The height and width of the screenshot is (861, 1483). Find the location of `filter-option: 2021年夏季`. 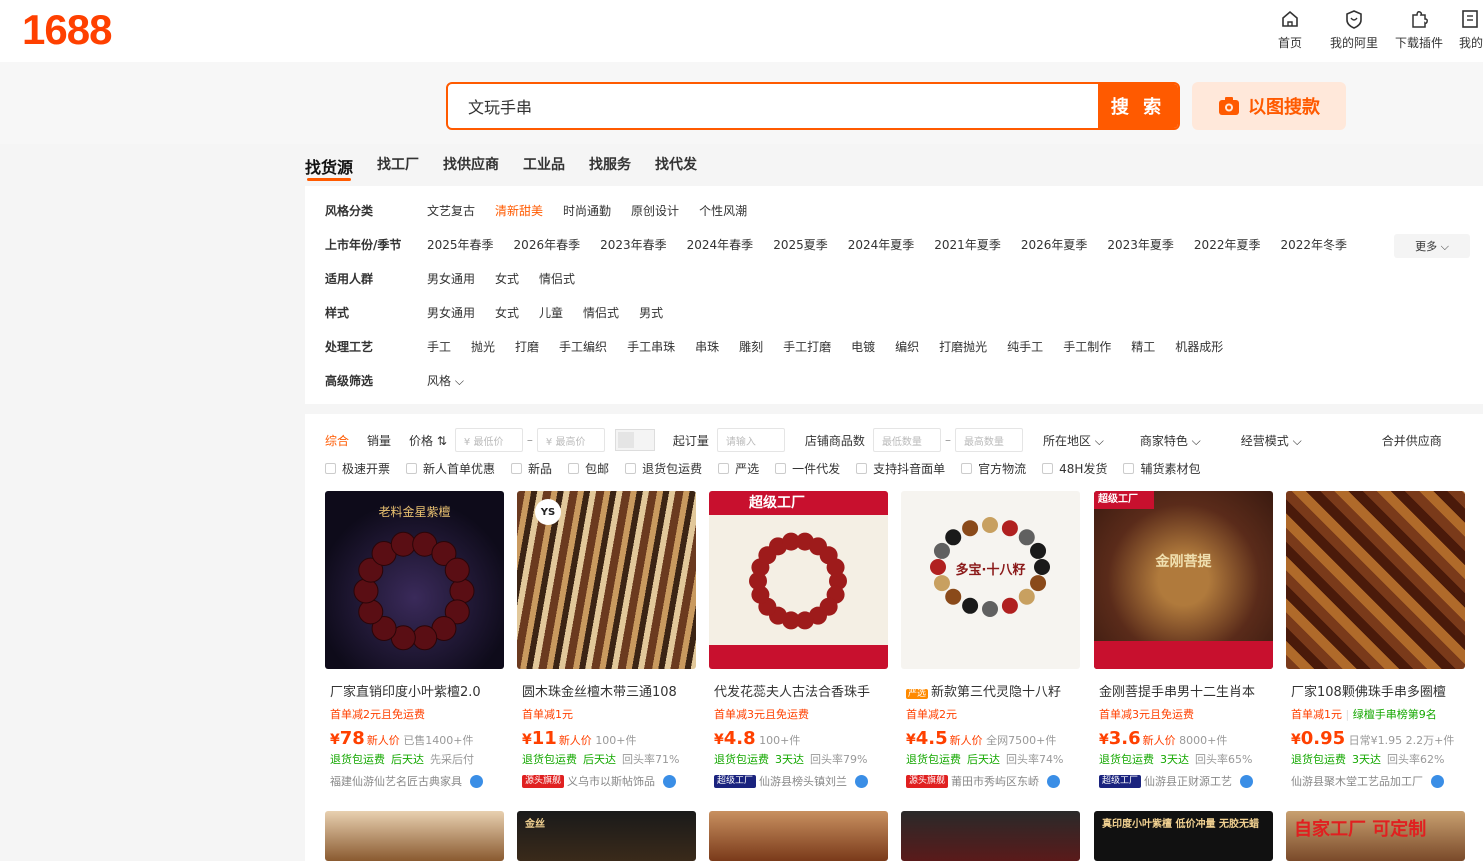

filter-option: 2021年夏季 is located at coordinates (967, 244).